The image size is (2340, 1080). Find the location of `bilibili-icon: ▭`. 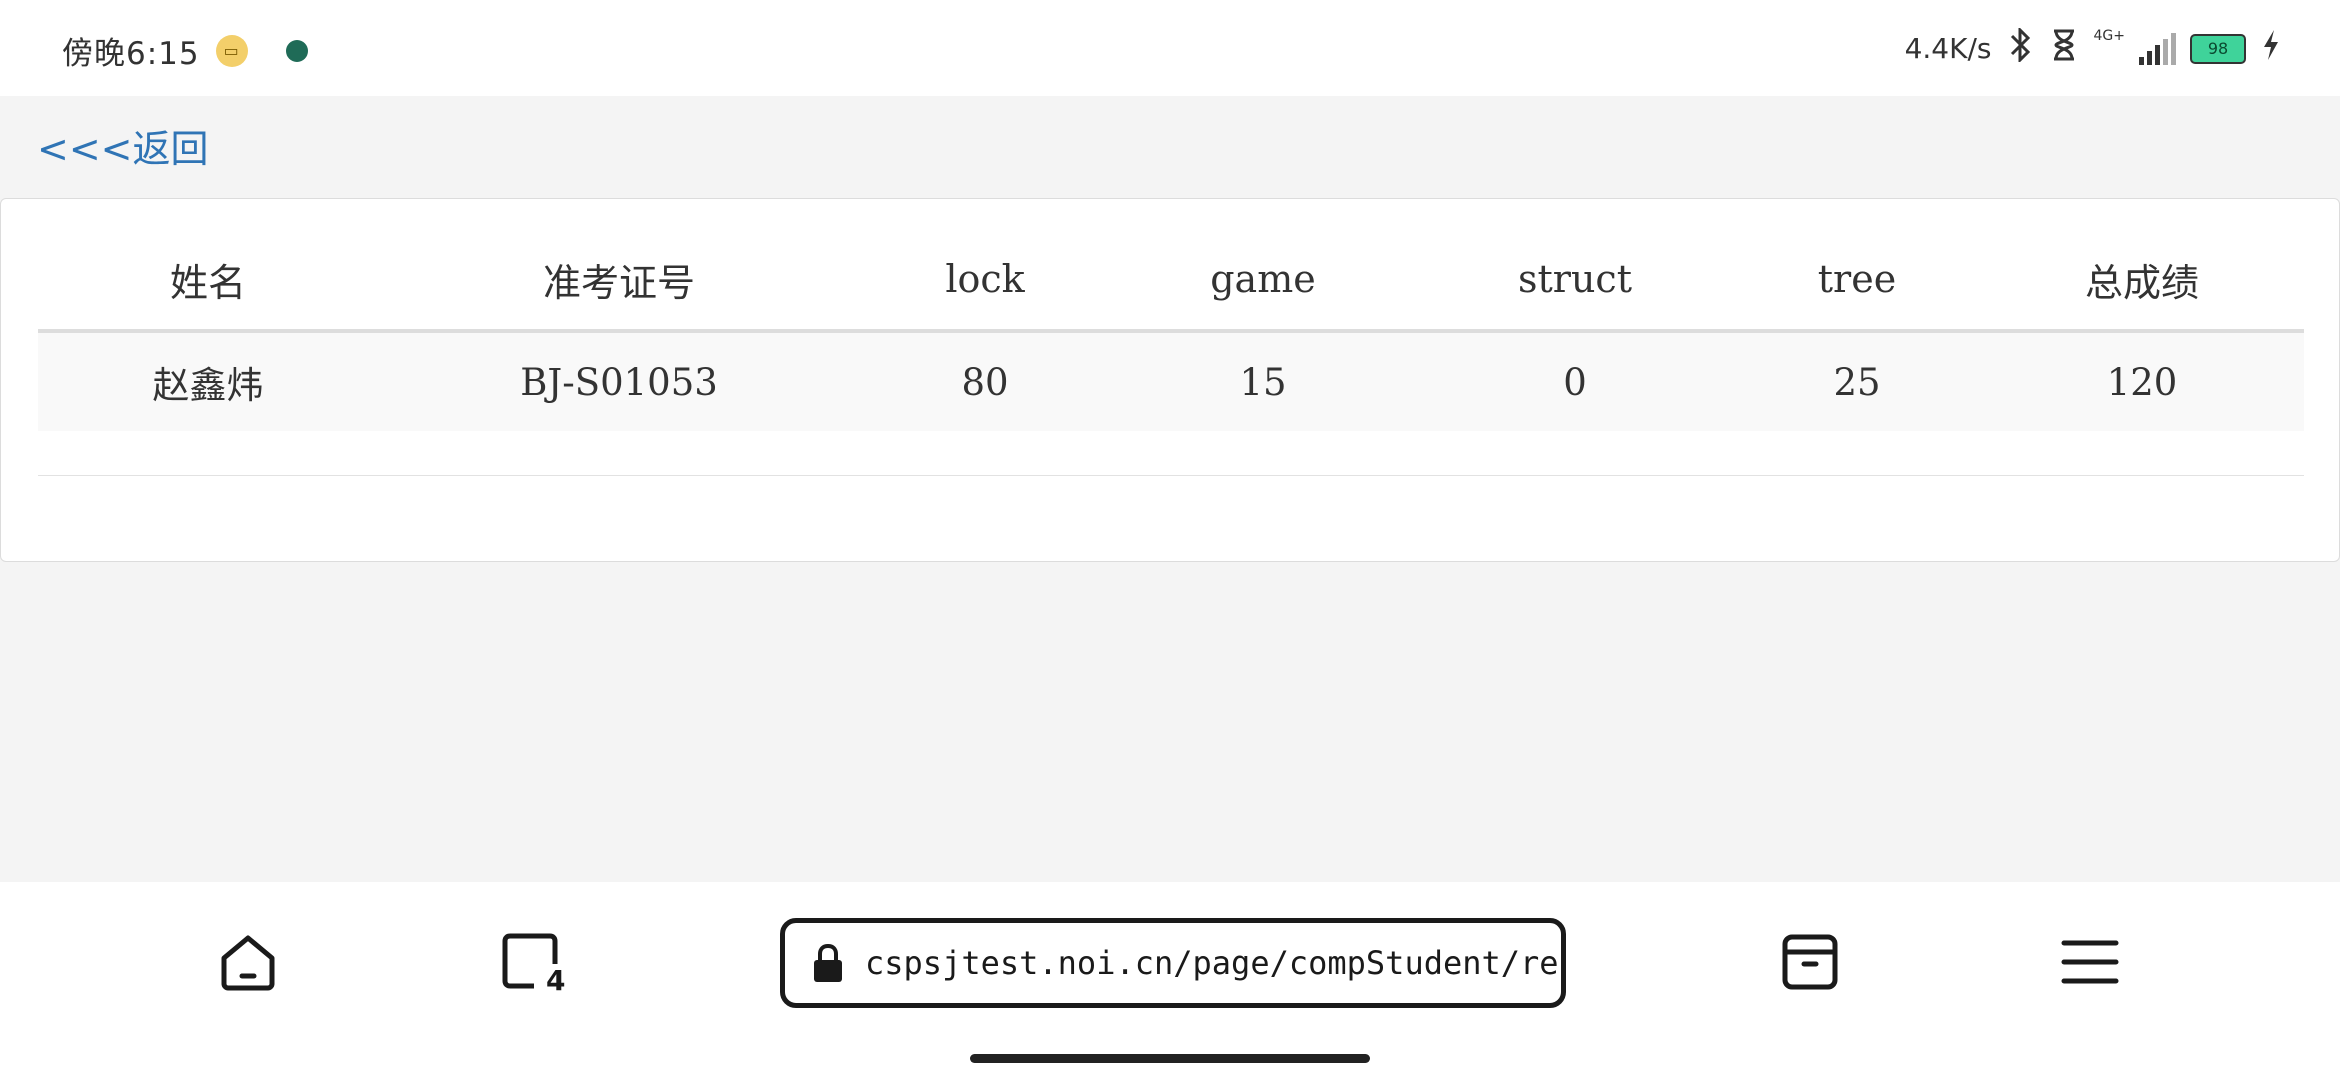

bilibili-icon: ▭ is located at coordinates (231, 50).